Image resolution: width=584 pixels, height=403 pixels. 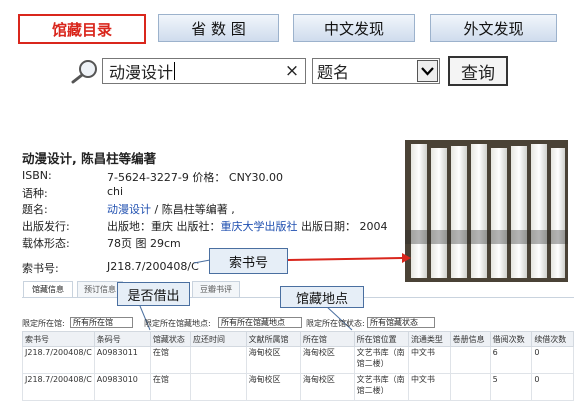 I want to click on filter-library-label: 限定所在馆:, so click(x=43, y=323).